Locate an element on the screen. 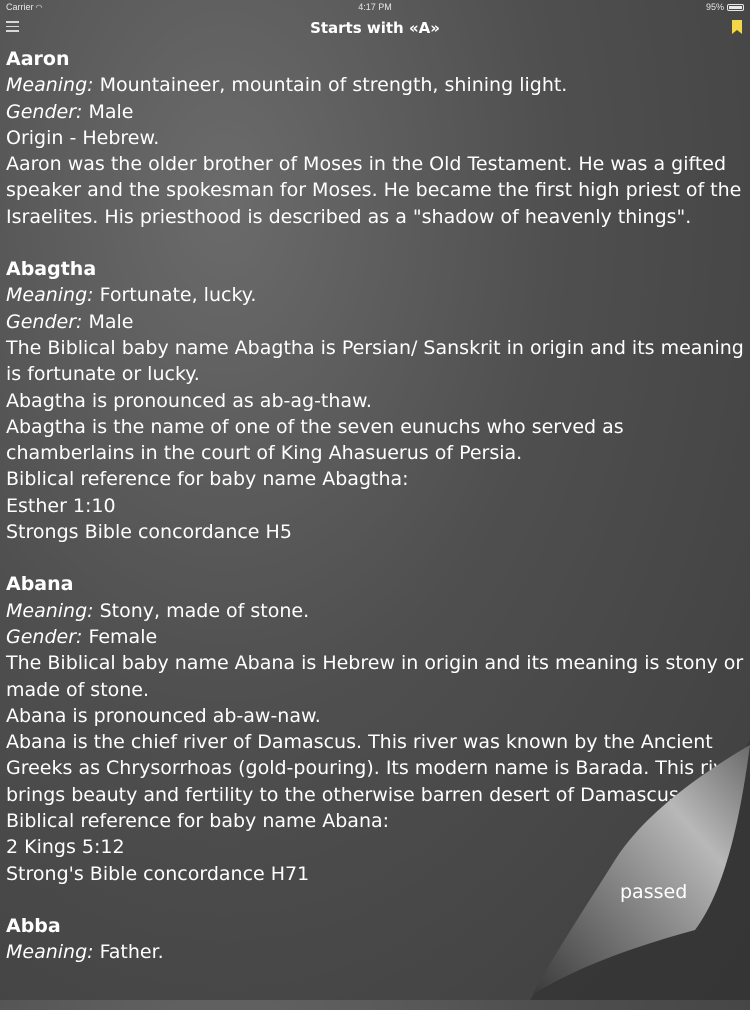 The height and width of the screenshot is (1010, 750). page-title: Starts with «A» is located at coordinates (375, 28).